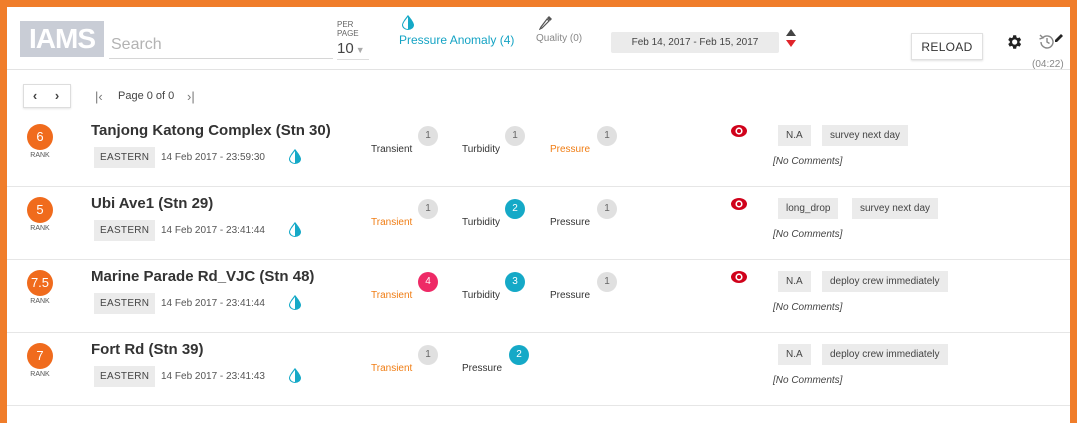 The width and height of the screenshot is (1077, 423). Describe the element at coordinates (792, 38) in the screenshot. I see `date-sort-toggle` at that location.